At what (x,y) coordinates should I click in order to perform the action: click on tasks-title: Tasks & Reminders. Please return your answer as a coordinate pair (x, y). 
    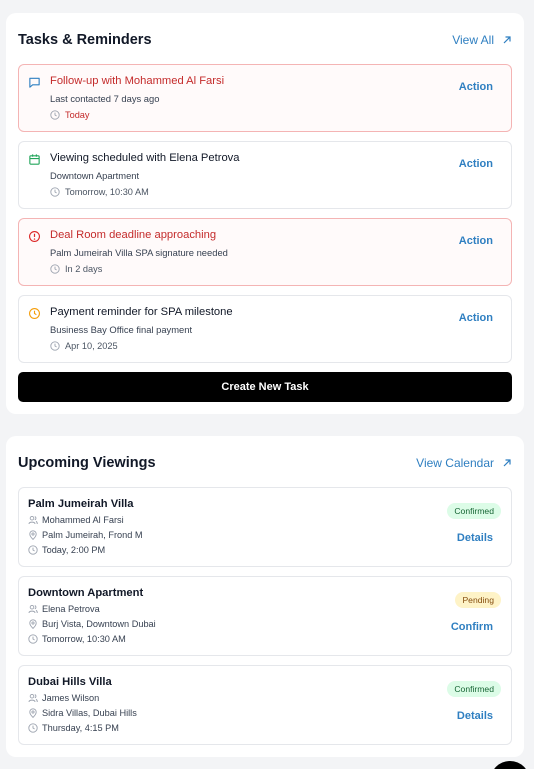
    Looking at the image, I should click on (85, 40).